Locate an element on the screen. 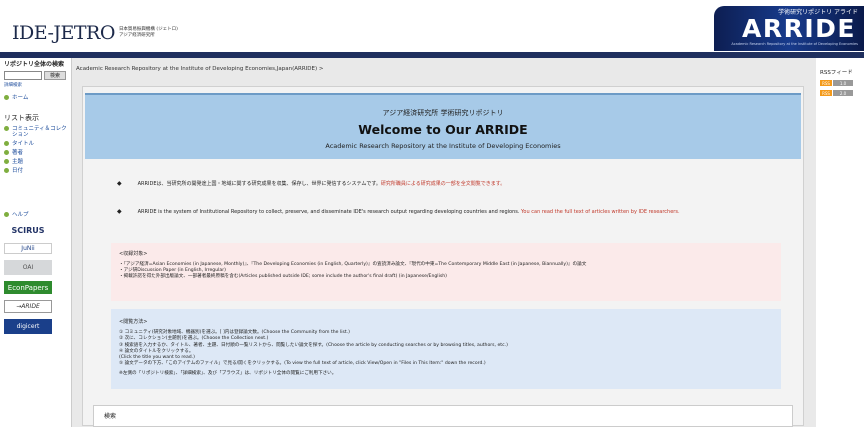 This screenshot has width=864, height=427. rss-feed-1: RSS 1.0 is located at coordinates (840, 83).